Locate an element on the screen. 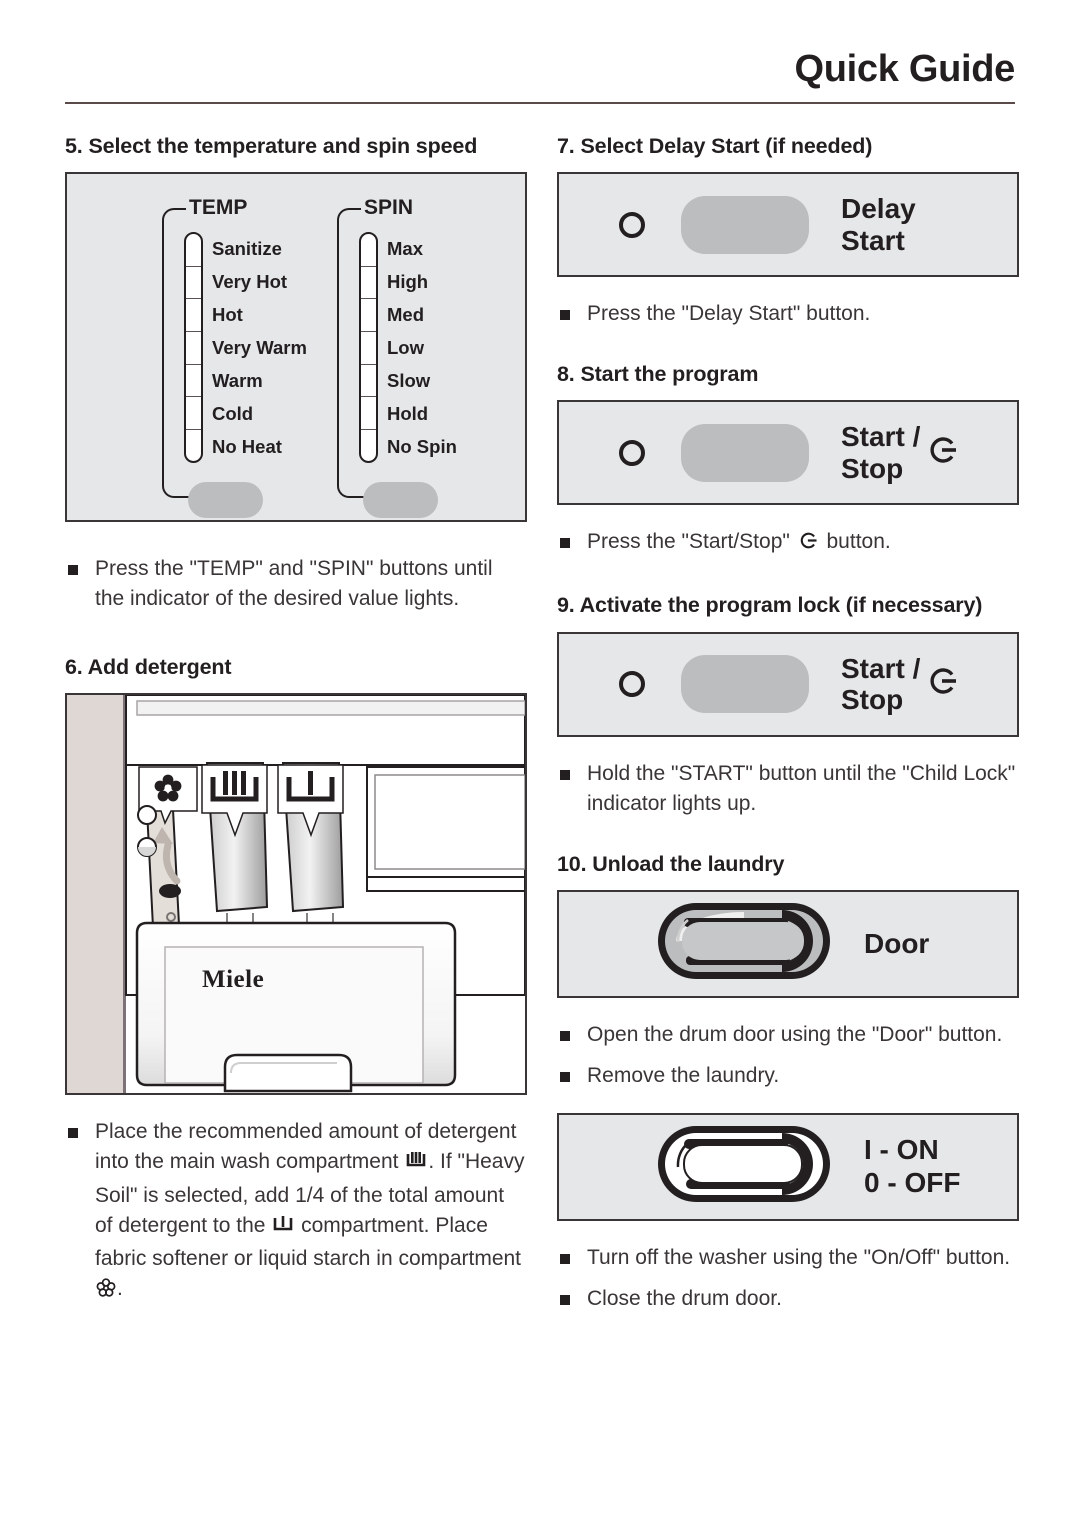 This screenshot has width=1080, height=1529. page-header: Quick Guide is located at coordinates (540, 76).